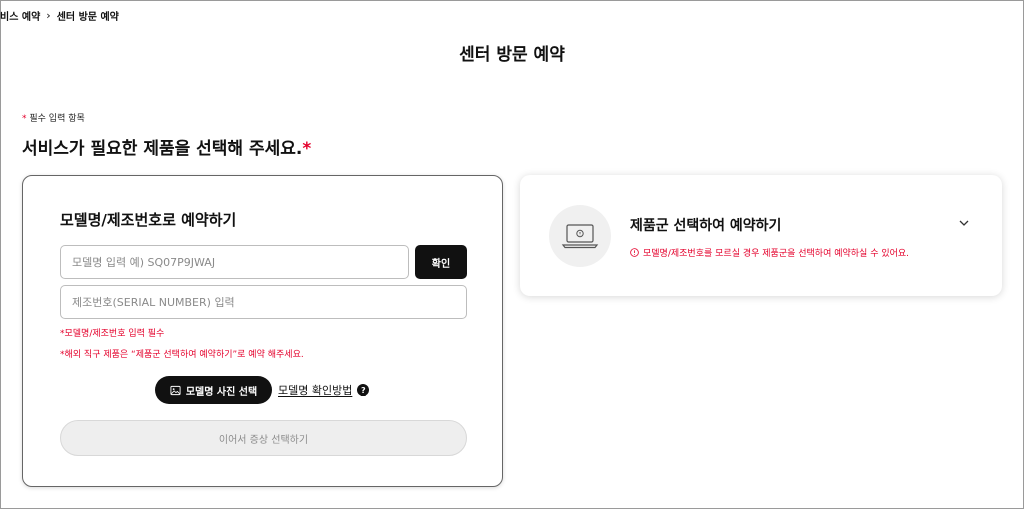 Image resolution: width=1024 pixels, height=509 pixels. What do you see at coordinates (148, 220) in the screenshot?
I see `model-card-title: 모델명/제조번호로 예약하기` at bounding box center [148, 220].